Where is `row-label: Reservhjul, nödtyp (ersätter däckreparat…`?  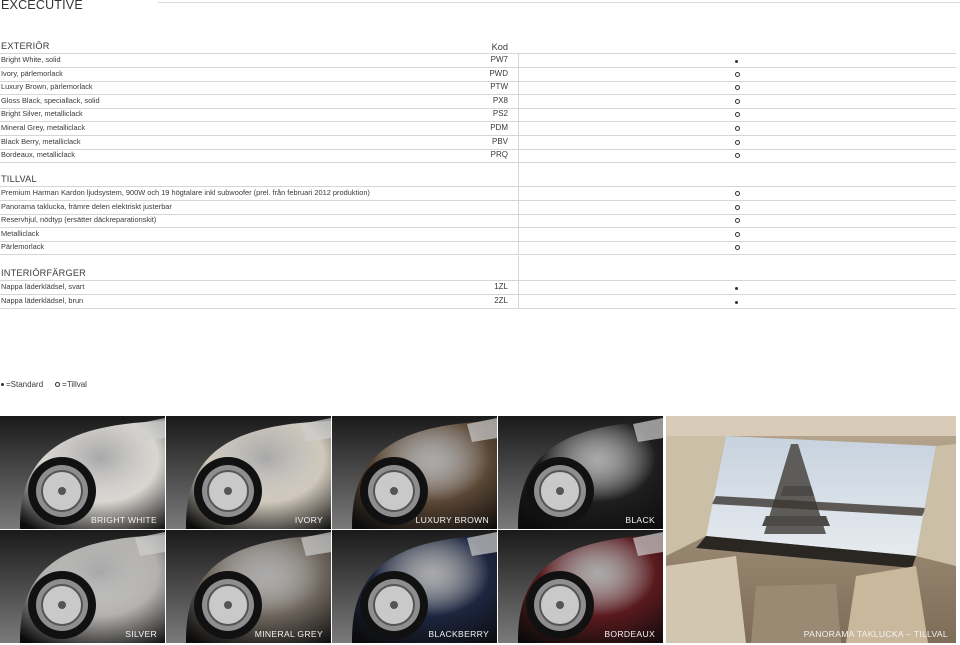 row-label: Reservhjul, nödtyp (ersätter däckreparat… is located at coordinates (79, 220).